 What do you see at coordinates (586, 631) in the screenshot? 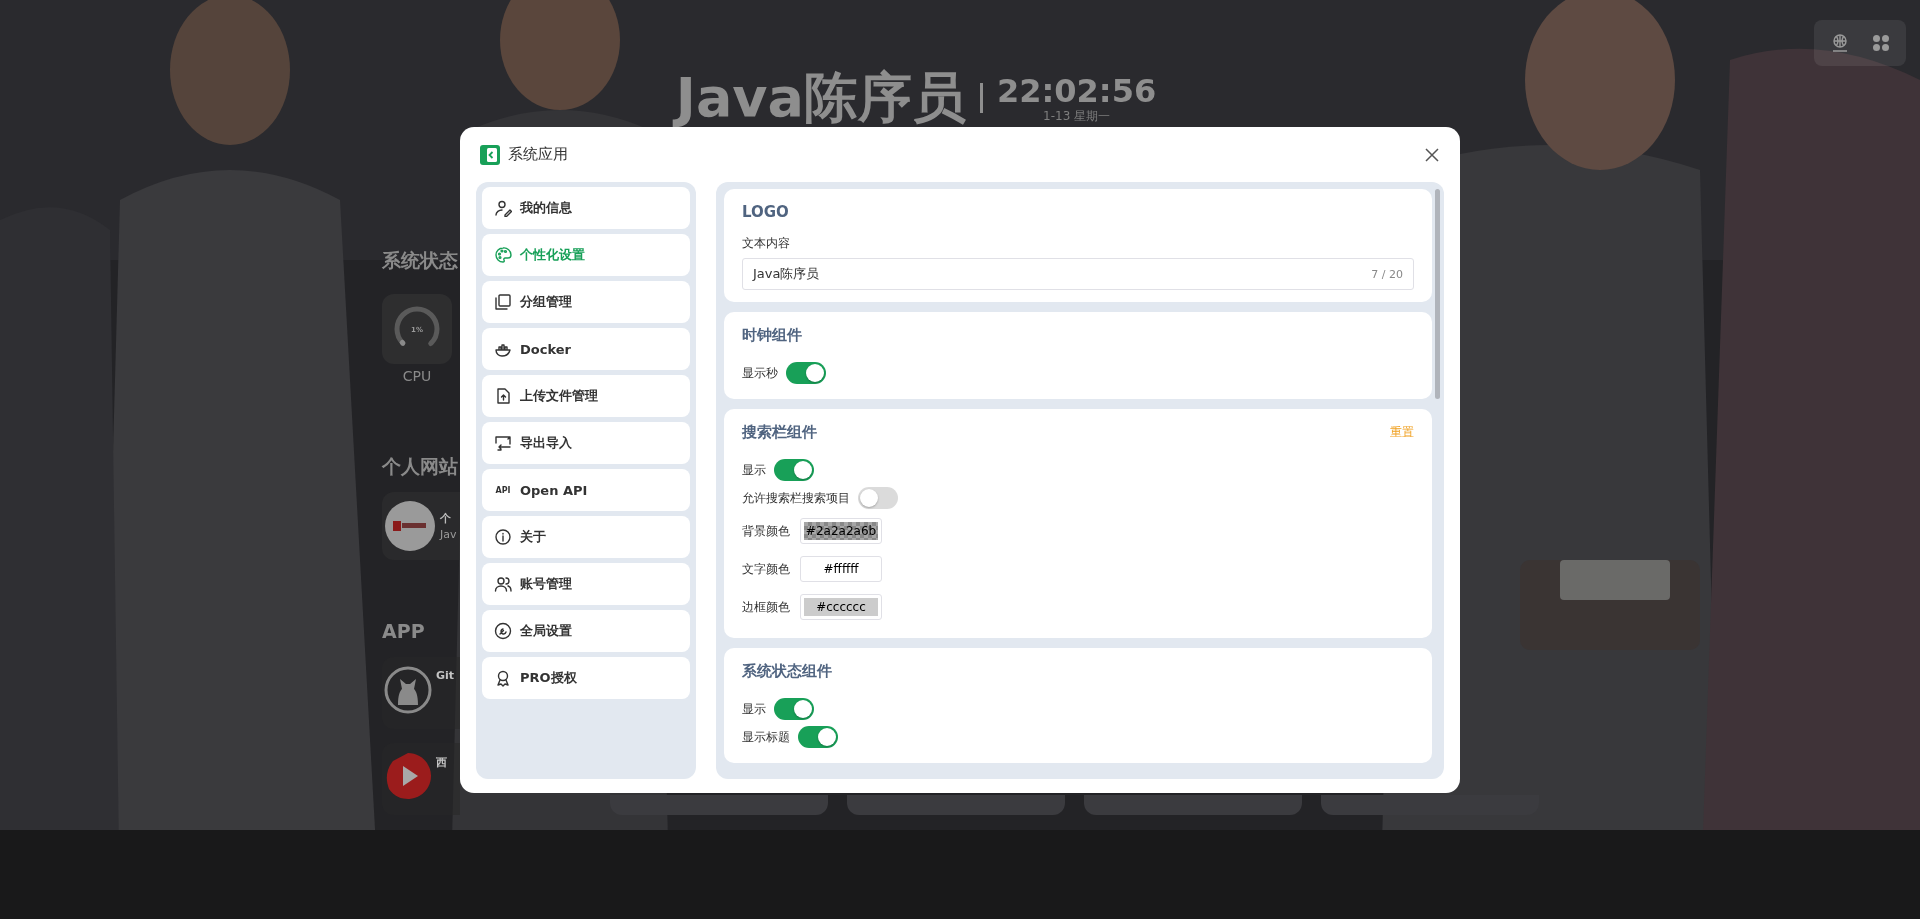
I see `menu-item: 全局设置` at bounding box center [586, 631].